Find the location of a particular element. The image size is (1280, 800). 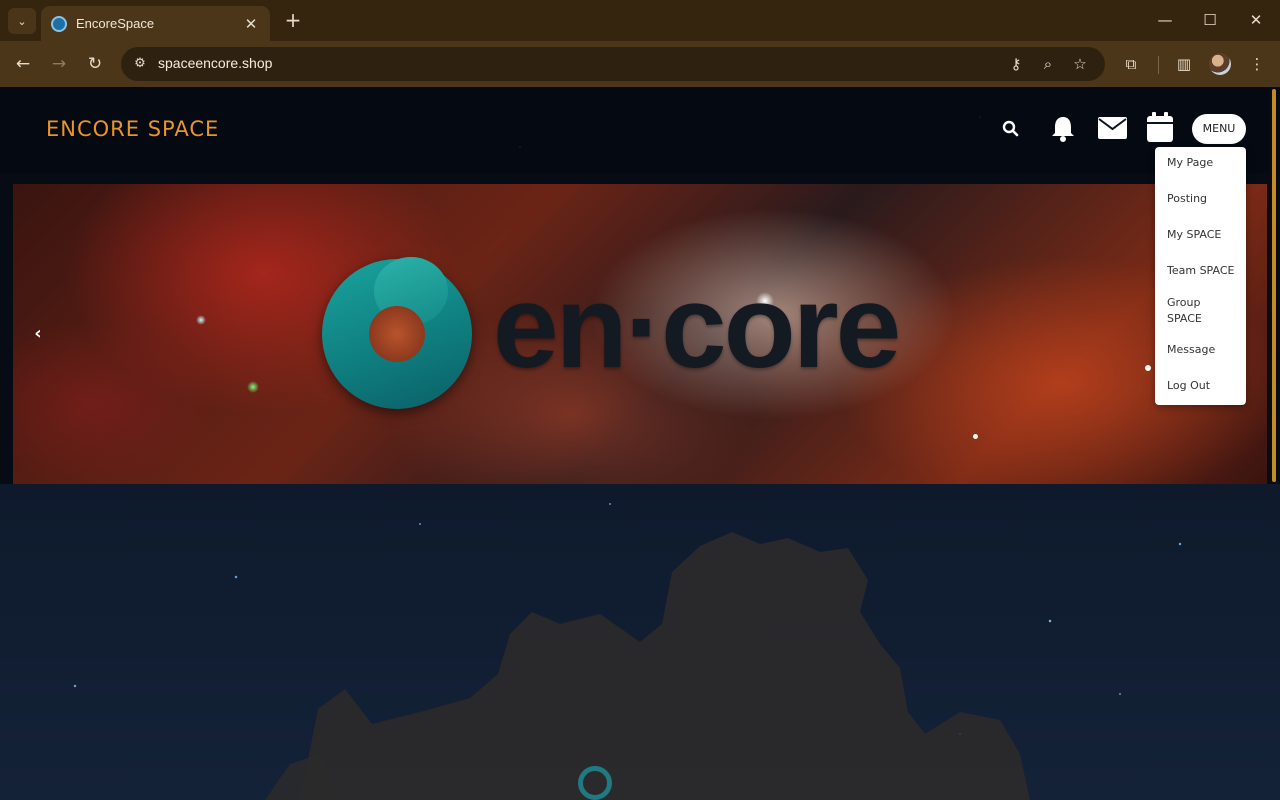

profile-avatar is located at coordinates (1220, 64).